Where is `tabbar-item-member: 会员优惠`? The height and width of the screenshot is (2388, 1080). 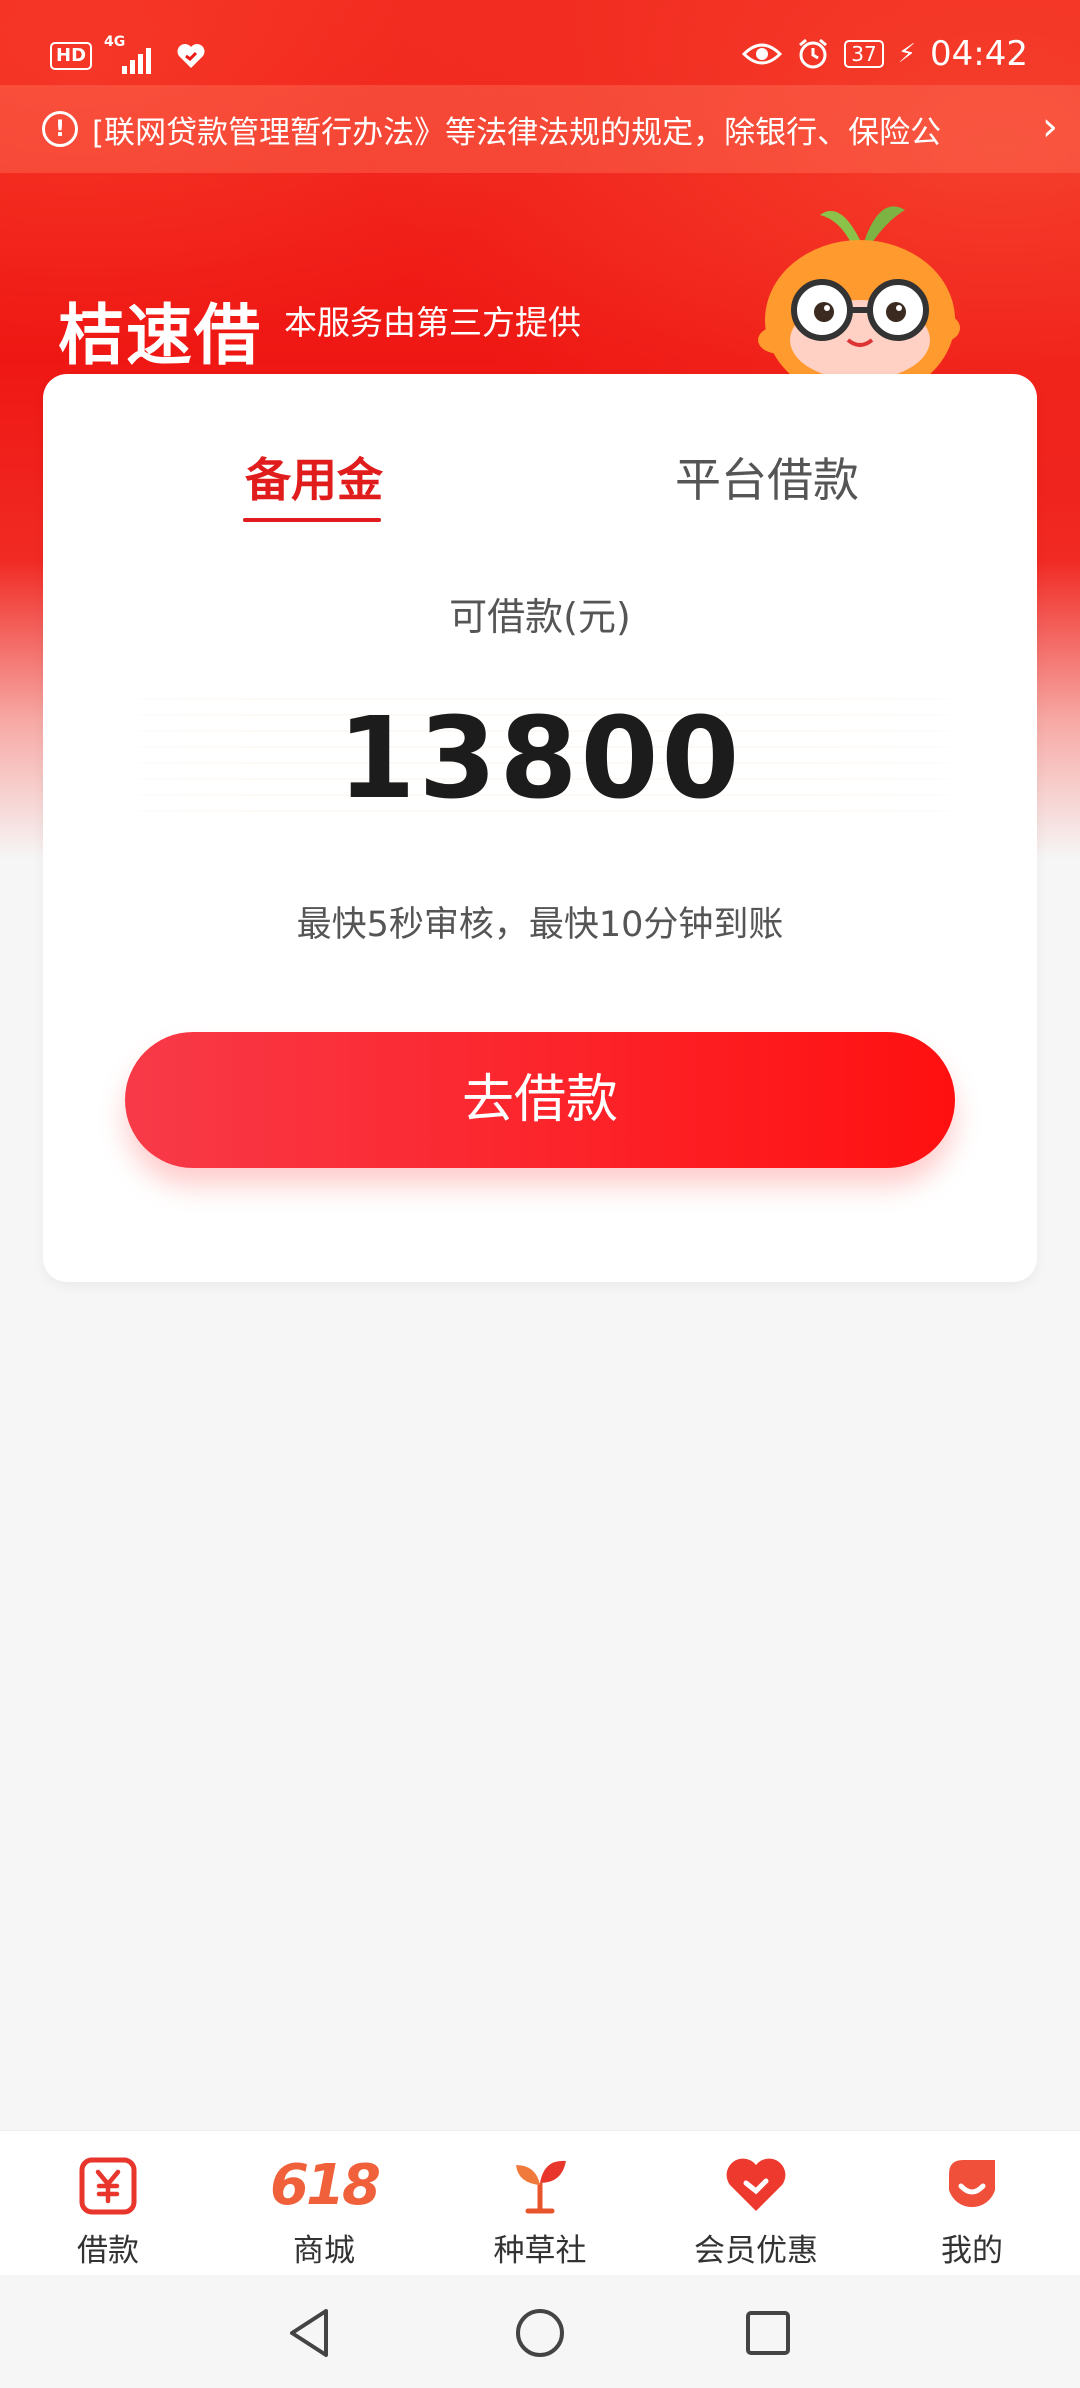 tabbar-item-member: 会员优惠 is located at coordinates (756, 2209).